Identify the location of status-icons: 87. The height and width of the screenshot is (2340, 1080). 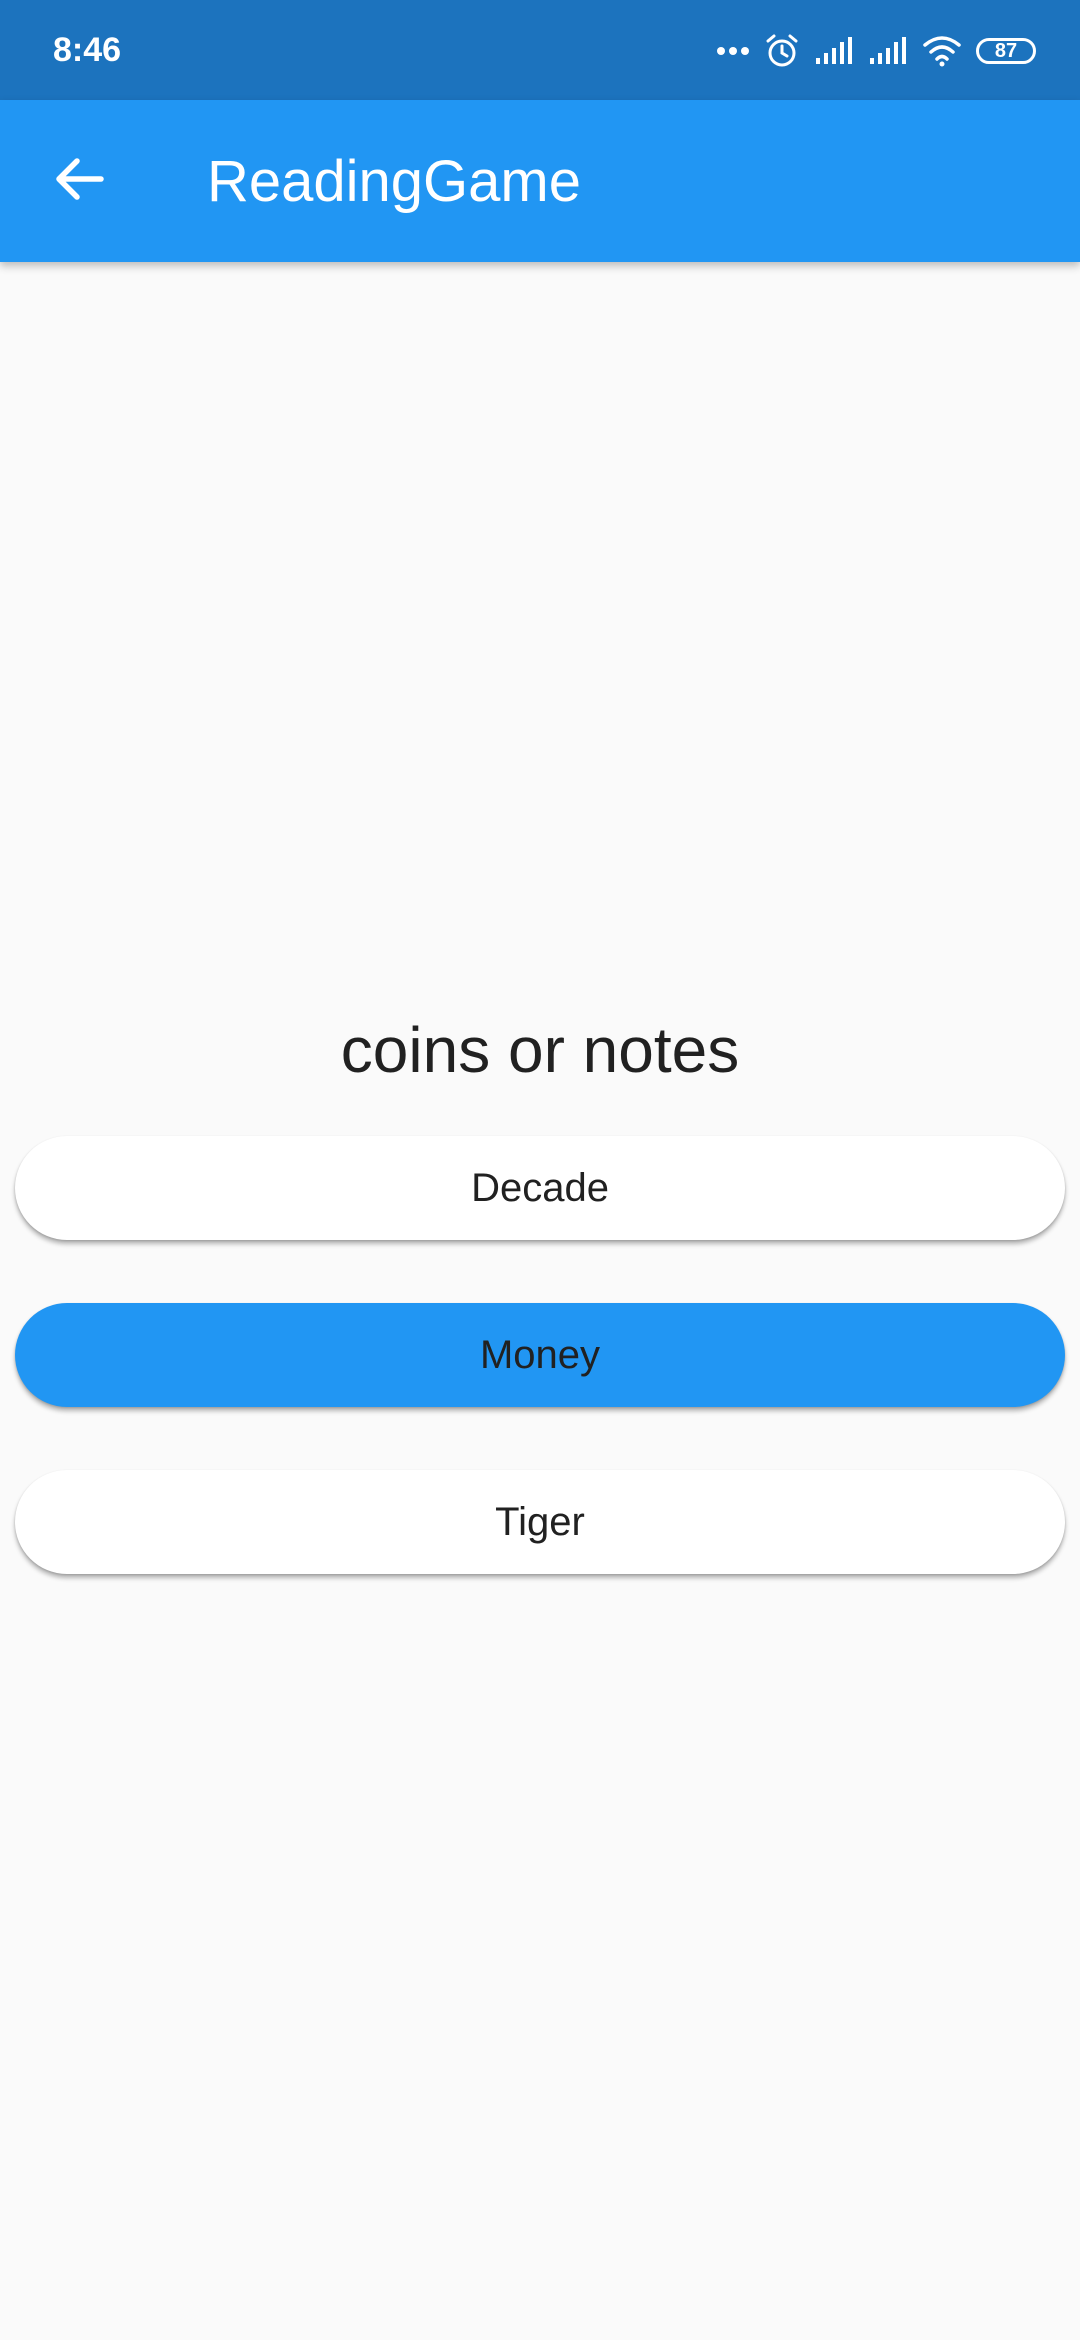
(876, 51).